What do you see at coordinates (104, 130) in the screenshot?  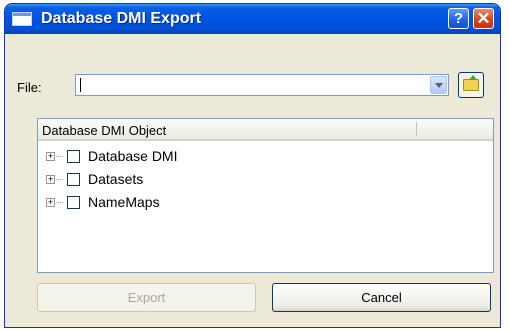 I see `column-header-label: Database DMI Object` at bounding box center [104, 130].